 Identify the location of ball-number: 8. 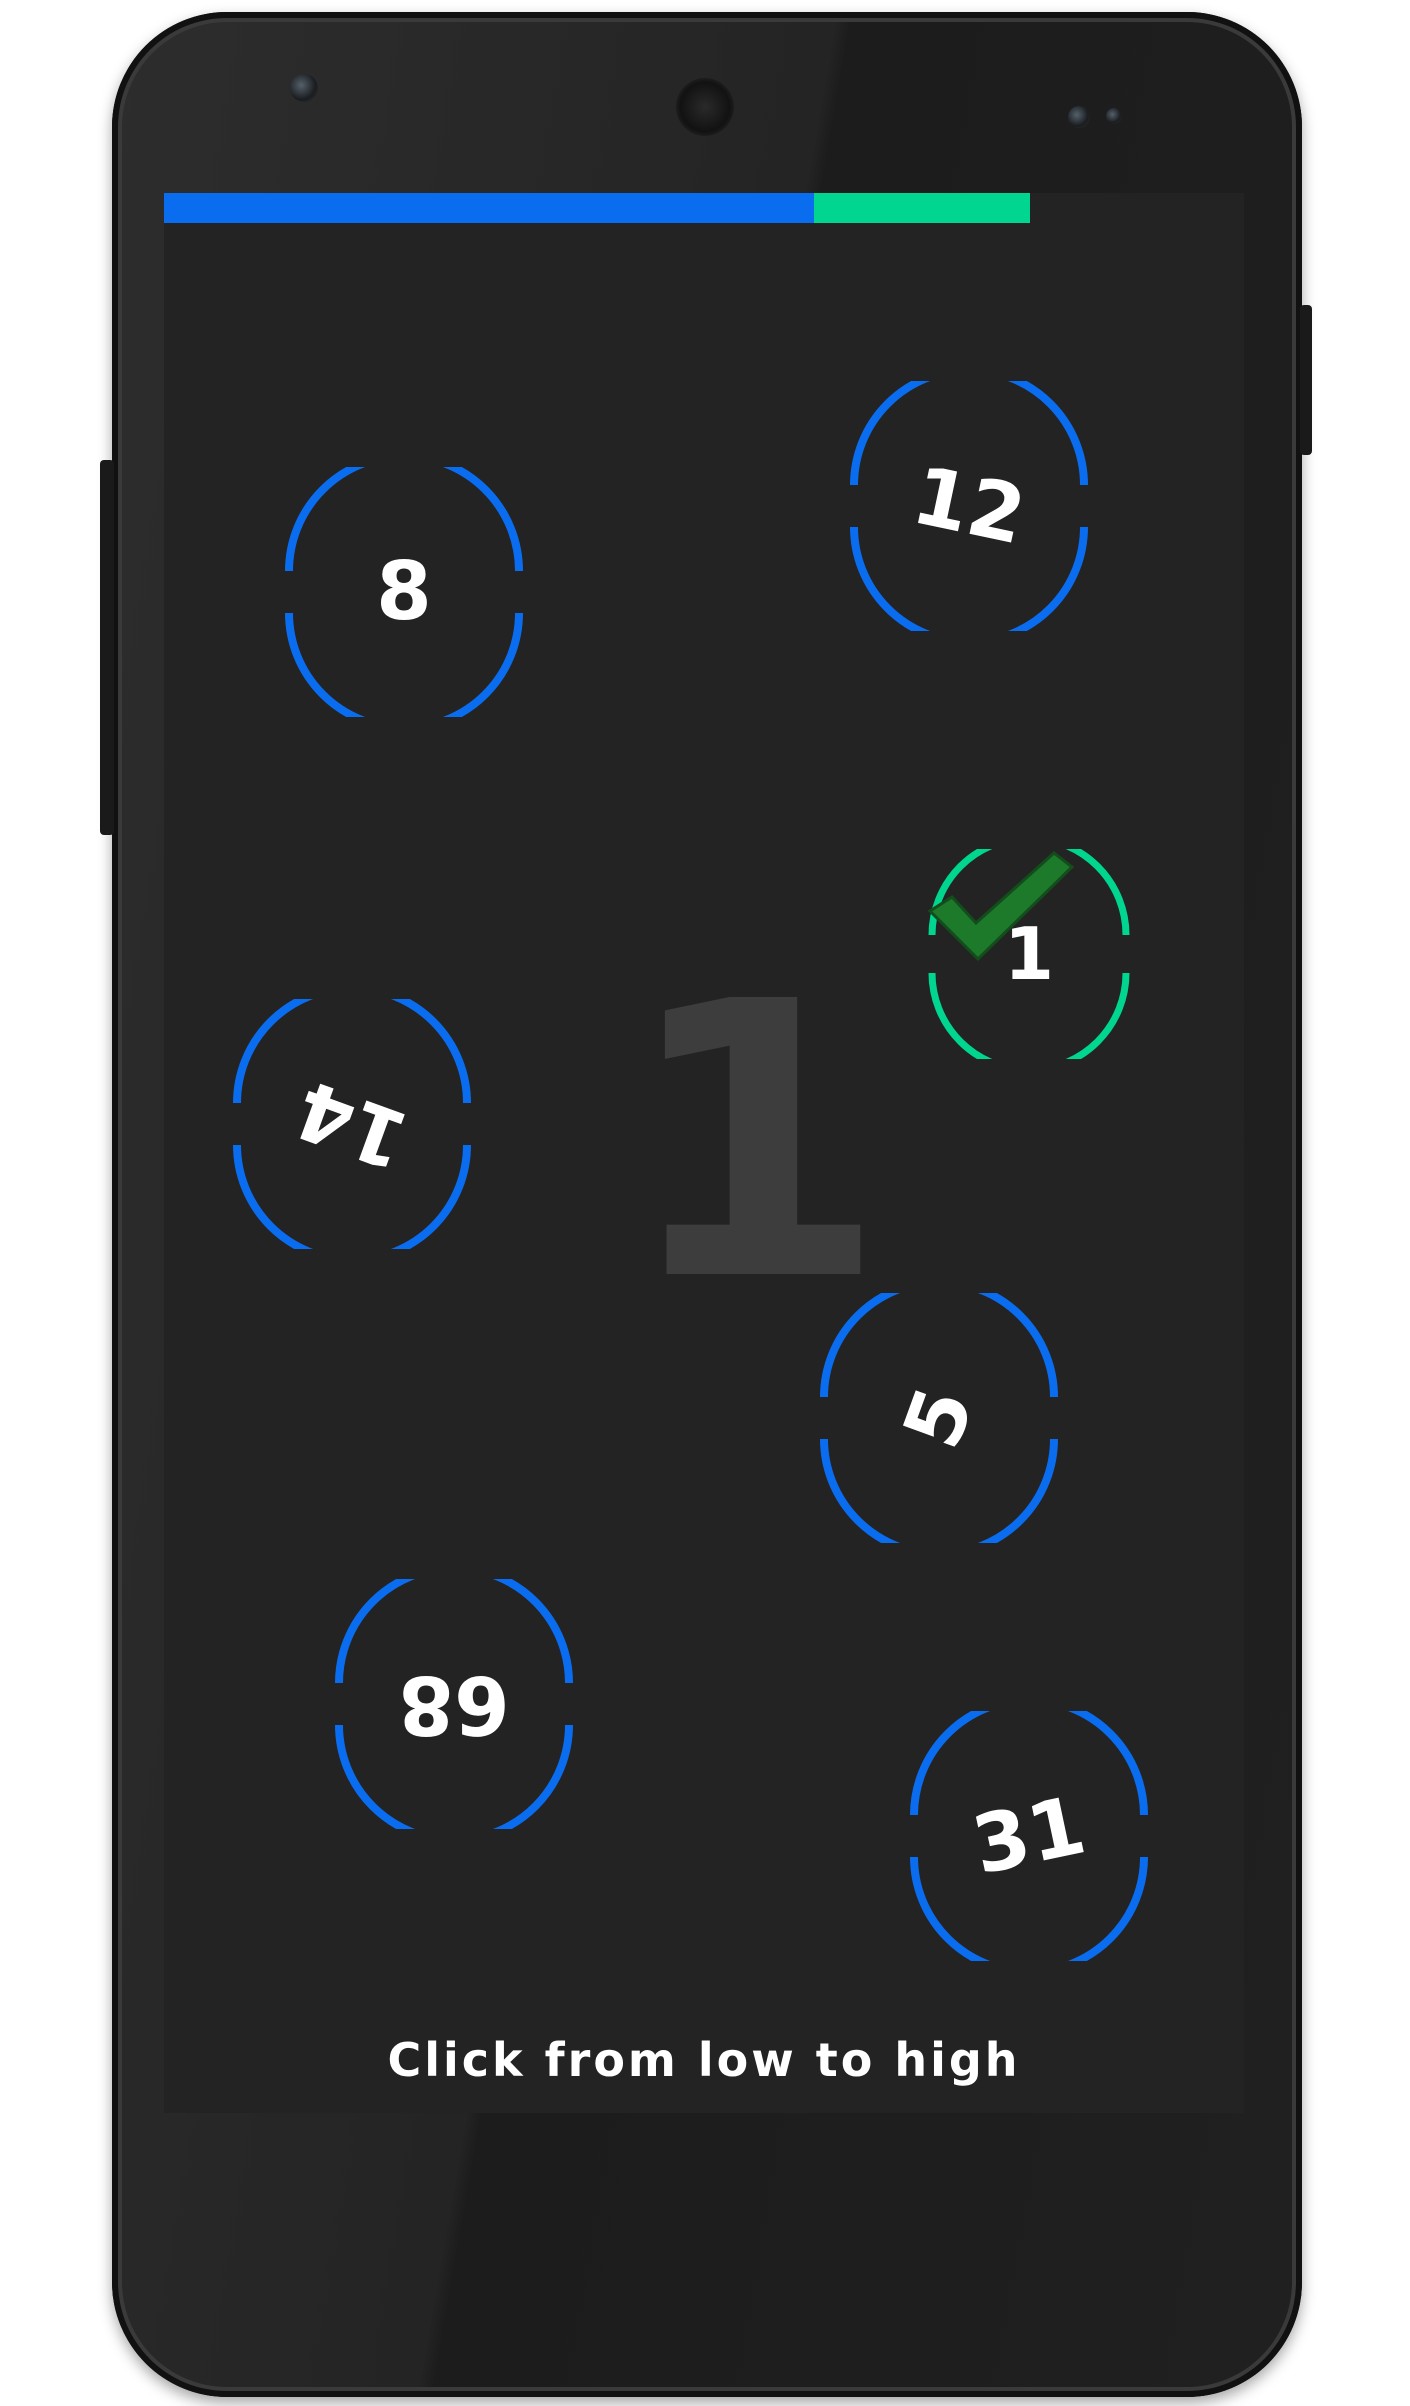
(404, 591).